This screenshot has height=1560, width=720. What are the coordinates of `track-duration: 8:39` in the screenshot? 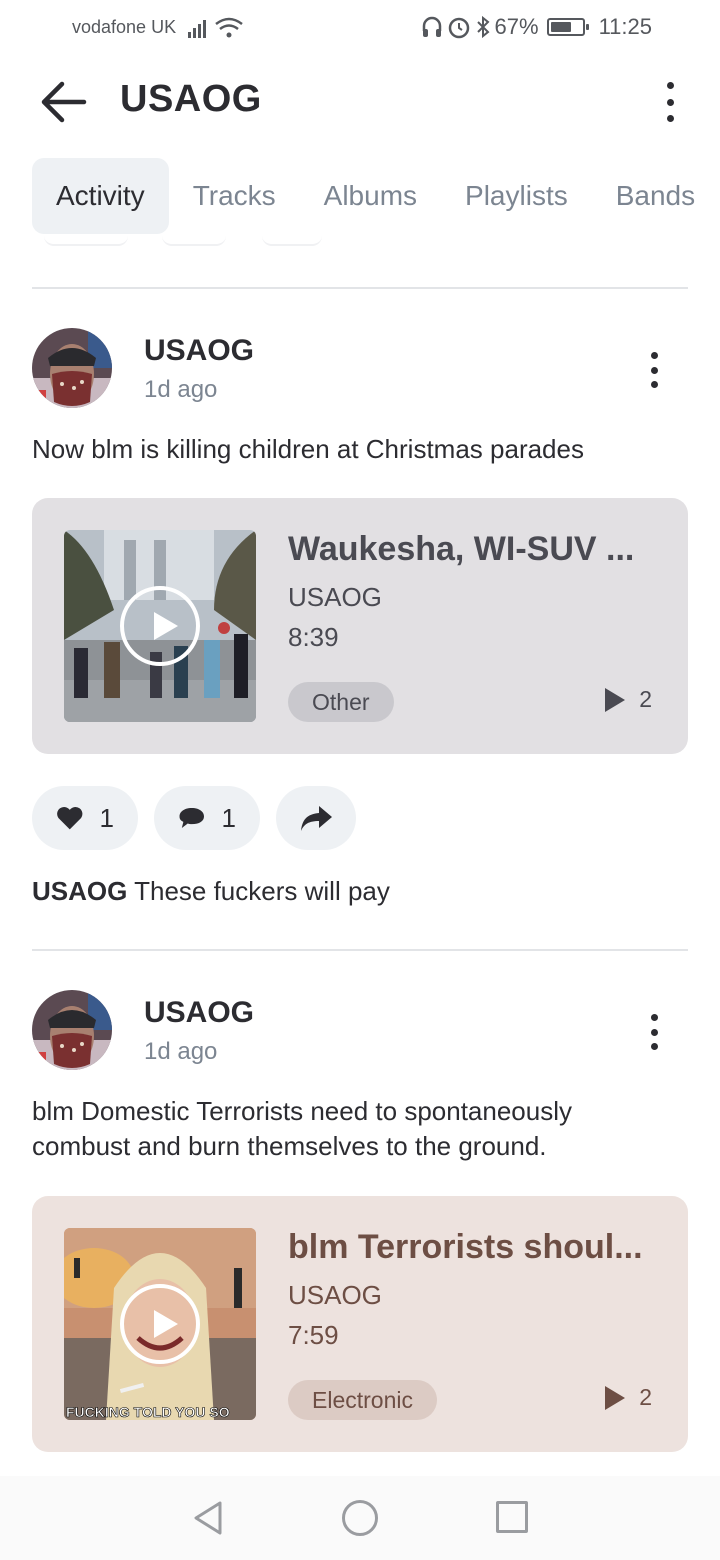 It's located at (313, 637).